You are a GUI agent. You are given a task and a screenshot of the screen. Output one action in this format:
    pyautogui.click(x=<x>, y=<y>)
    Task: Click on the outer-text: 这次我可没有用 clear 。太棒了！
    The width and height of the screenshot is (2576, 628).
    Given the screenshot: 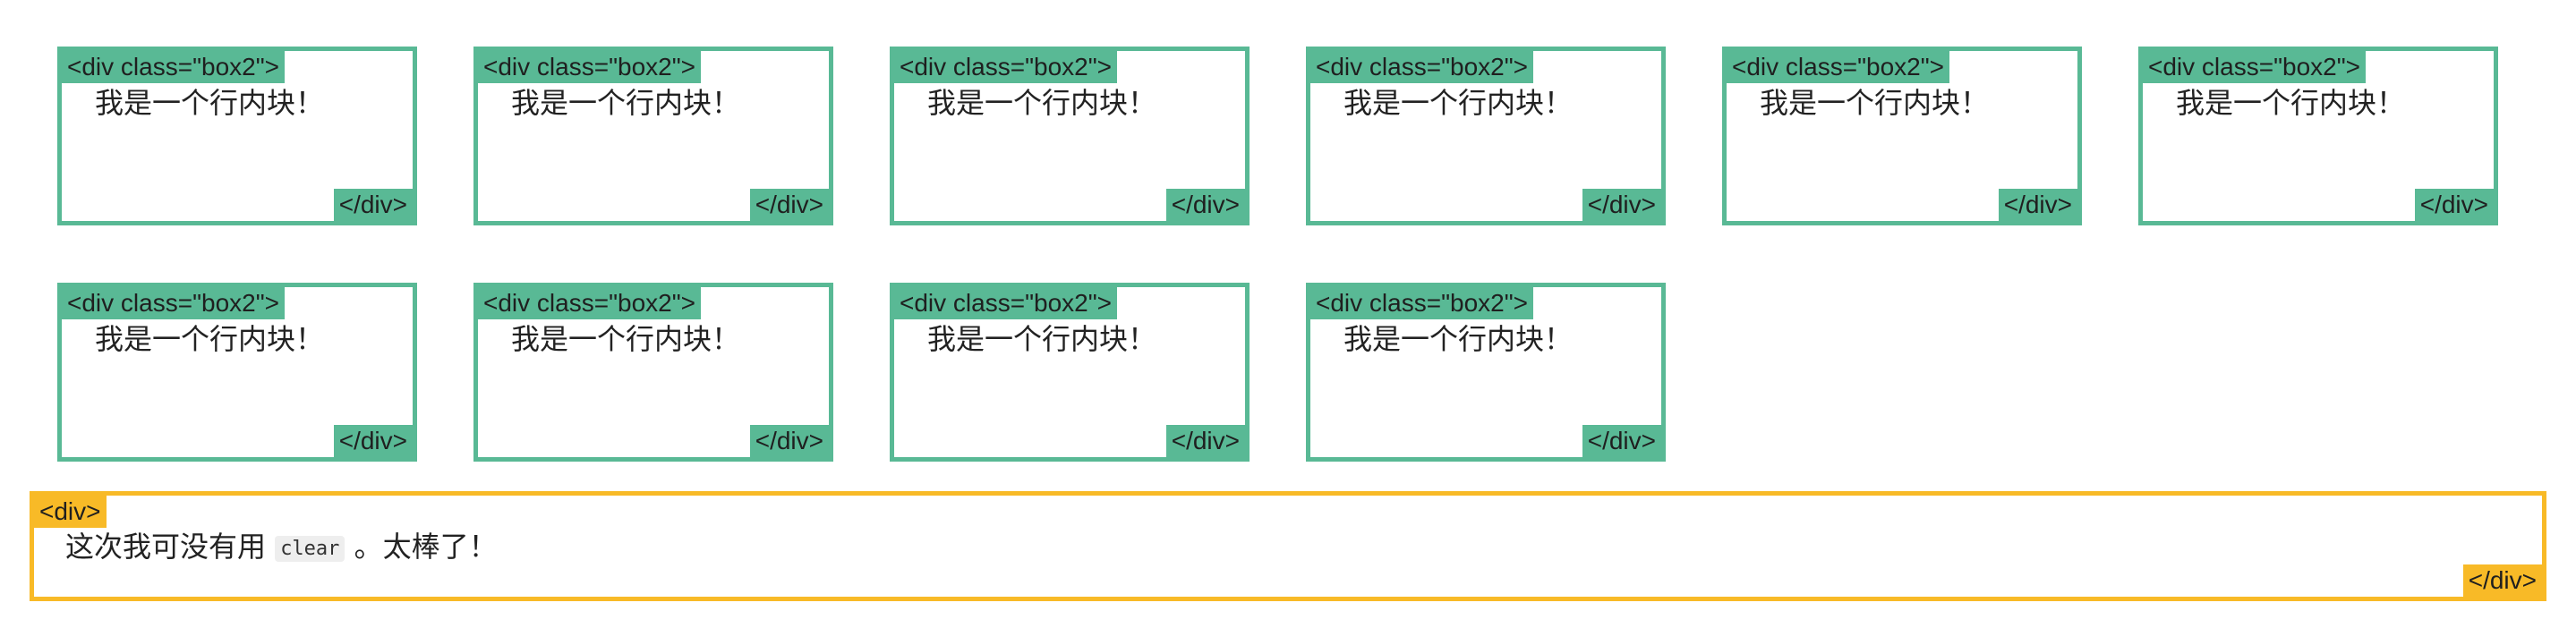 What is the action you would take?
    pyautogui.click(x=281, y=548)
    